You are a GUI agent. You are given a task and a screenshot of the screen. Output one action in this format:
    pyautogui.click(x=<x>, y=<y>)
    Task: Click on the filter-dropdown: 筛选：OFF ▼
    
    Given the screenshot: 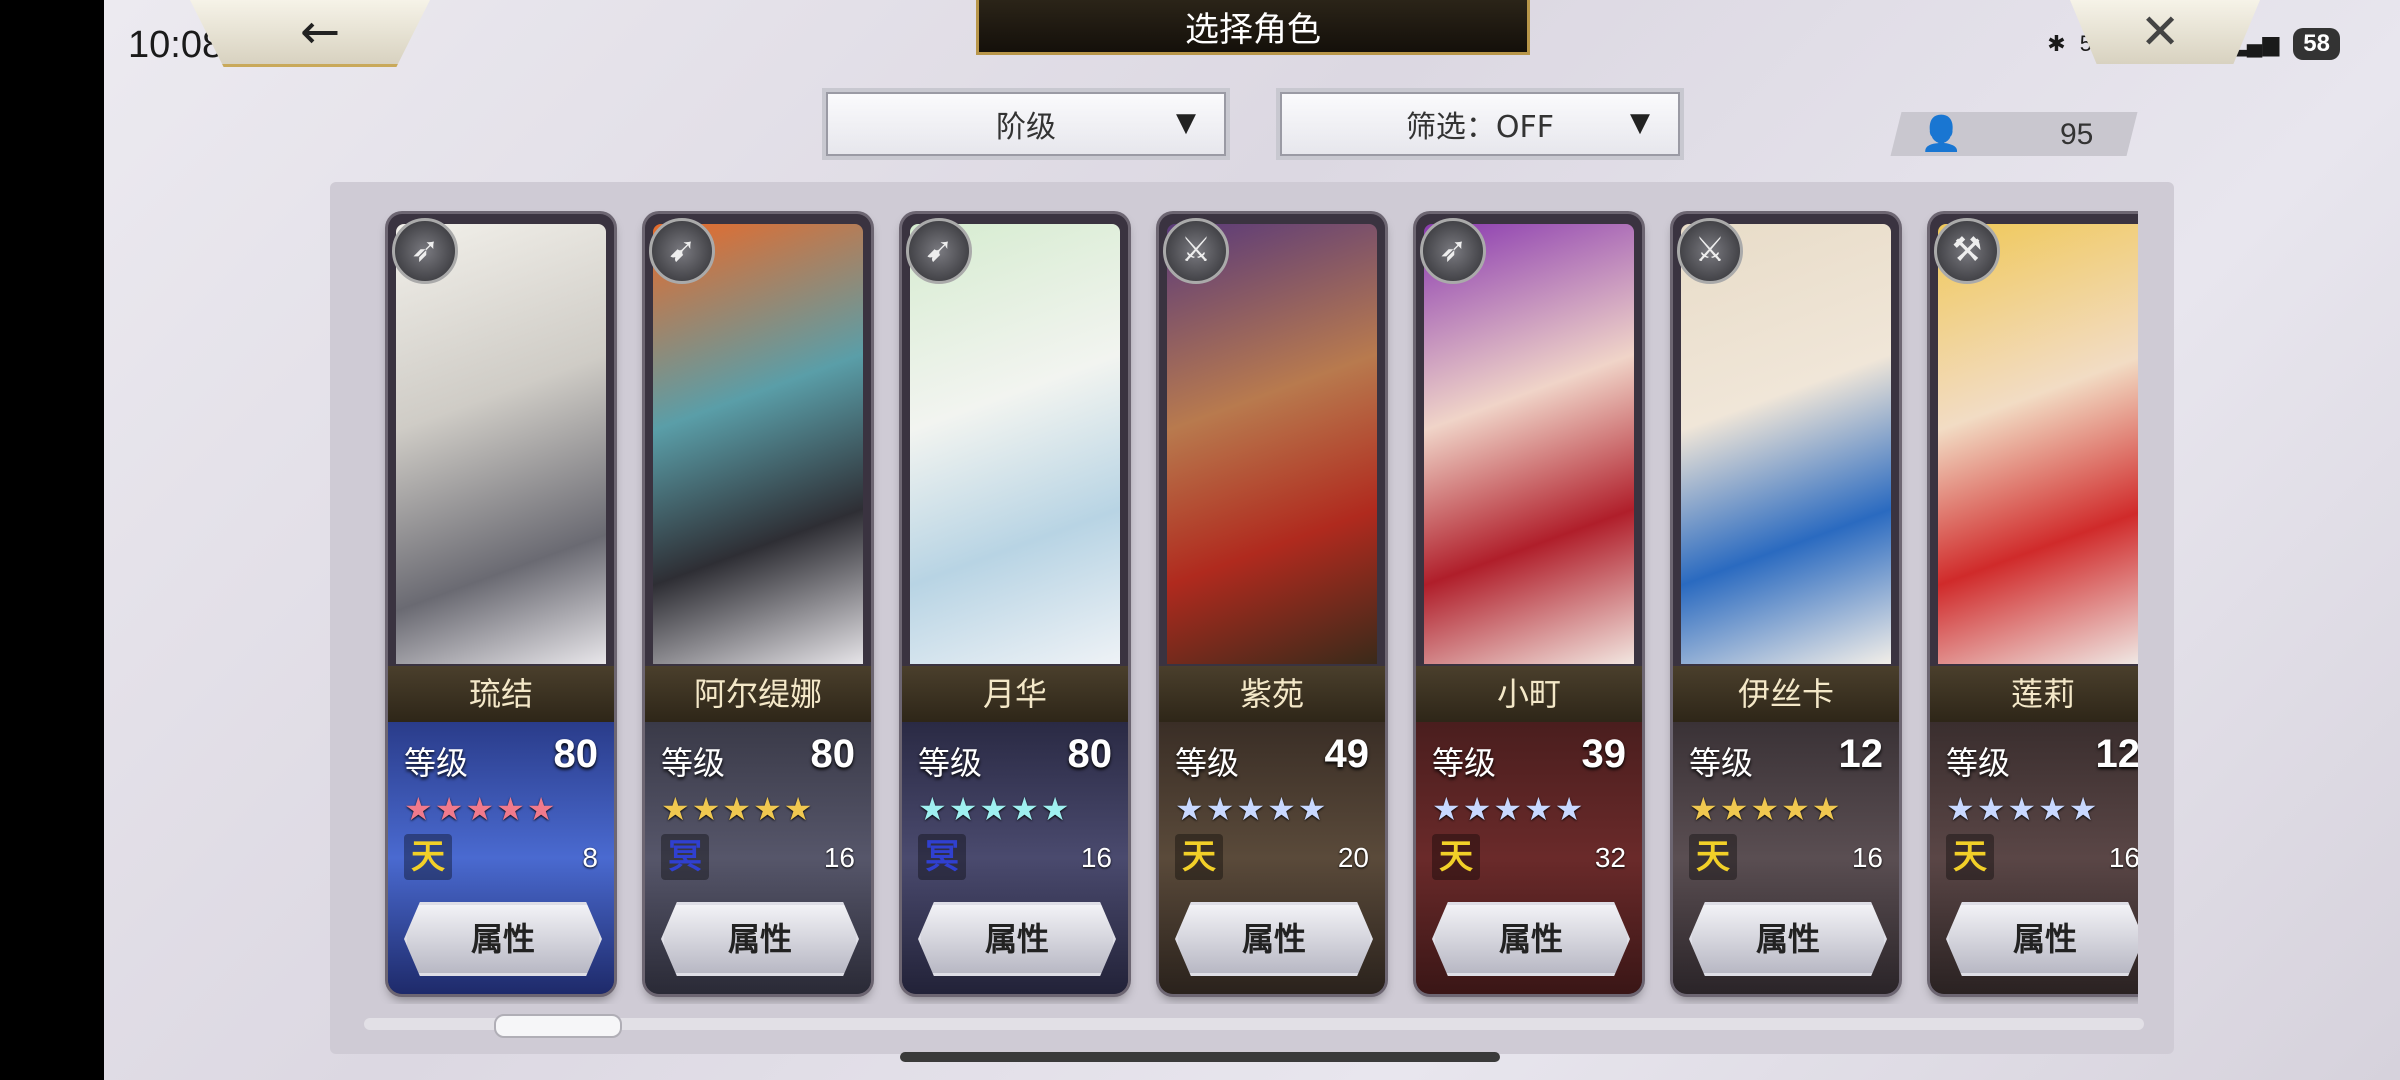 What is the action you would take?
    pyautogui.click(x=1480, y=124)
    